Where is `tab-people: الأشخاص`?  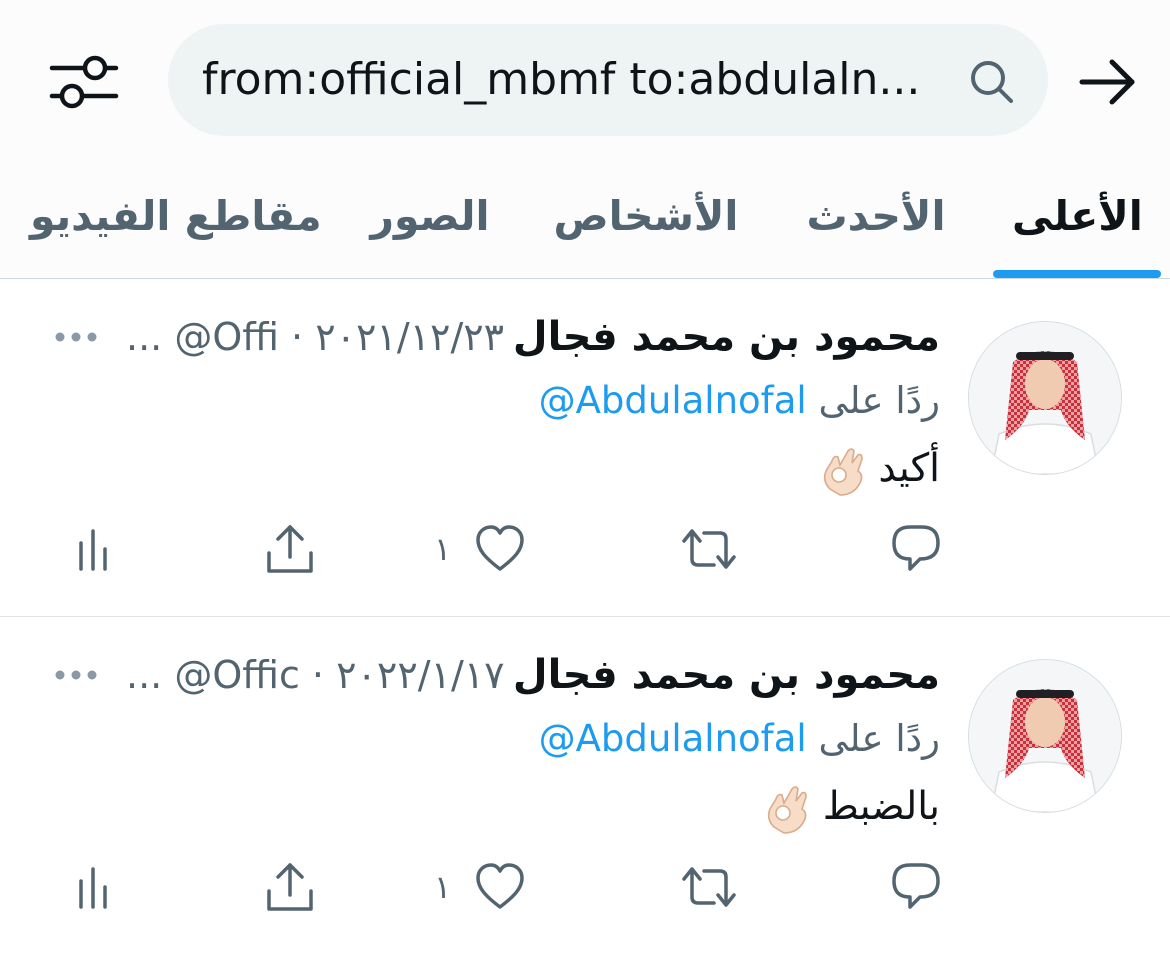
tab-people: الأشخاص is located at coordinates (646, 216).